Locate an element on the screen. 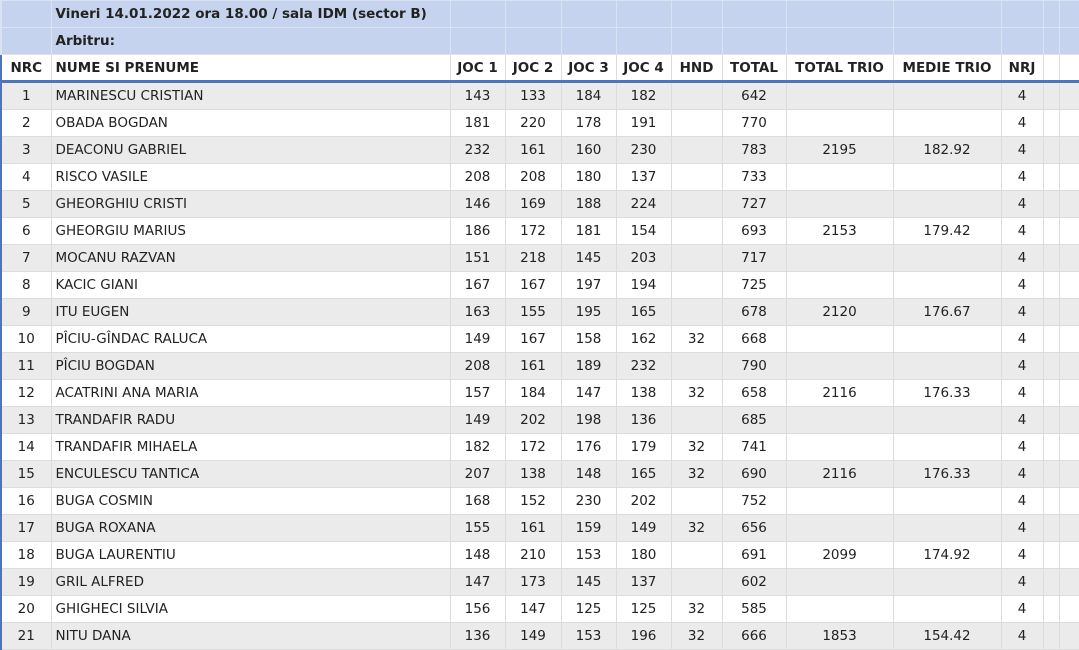  table-row: 10 PÎCIU-GÎNDAC RALUCA 149 167 158 162 32 668 4 is located at coordinates (539, 339).